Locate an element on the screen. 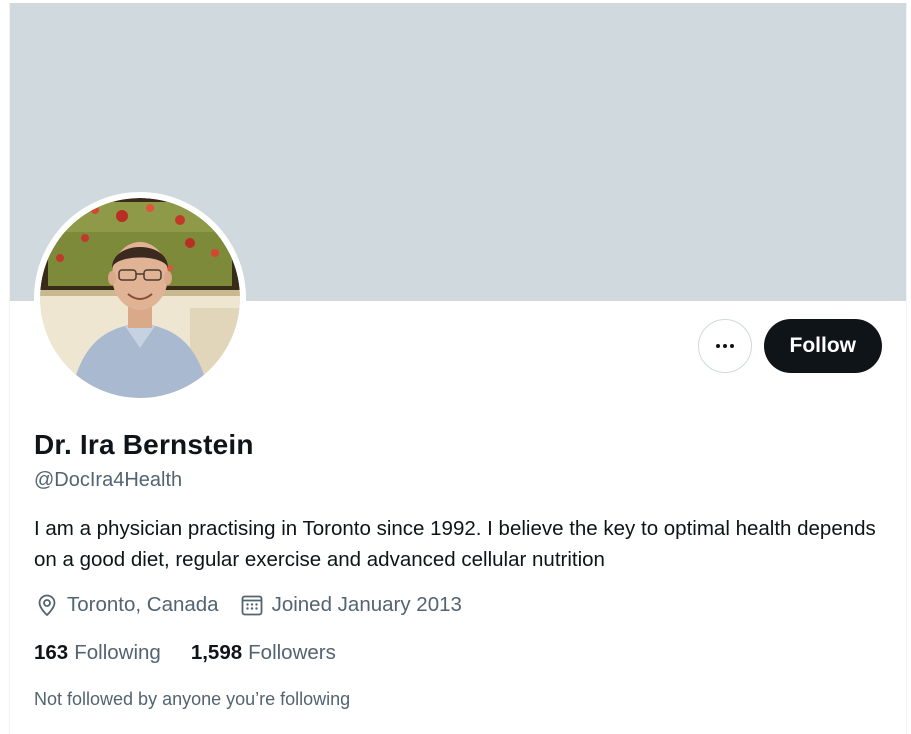 The width and height of the screenshot is (911, 734). followers-link: 1,598 Followers is located at coordinates (263, 653).